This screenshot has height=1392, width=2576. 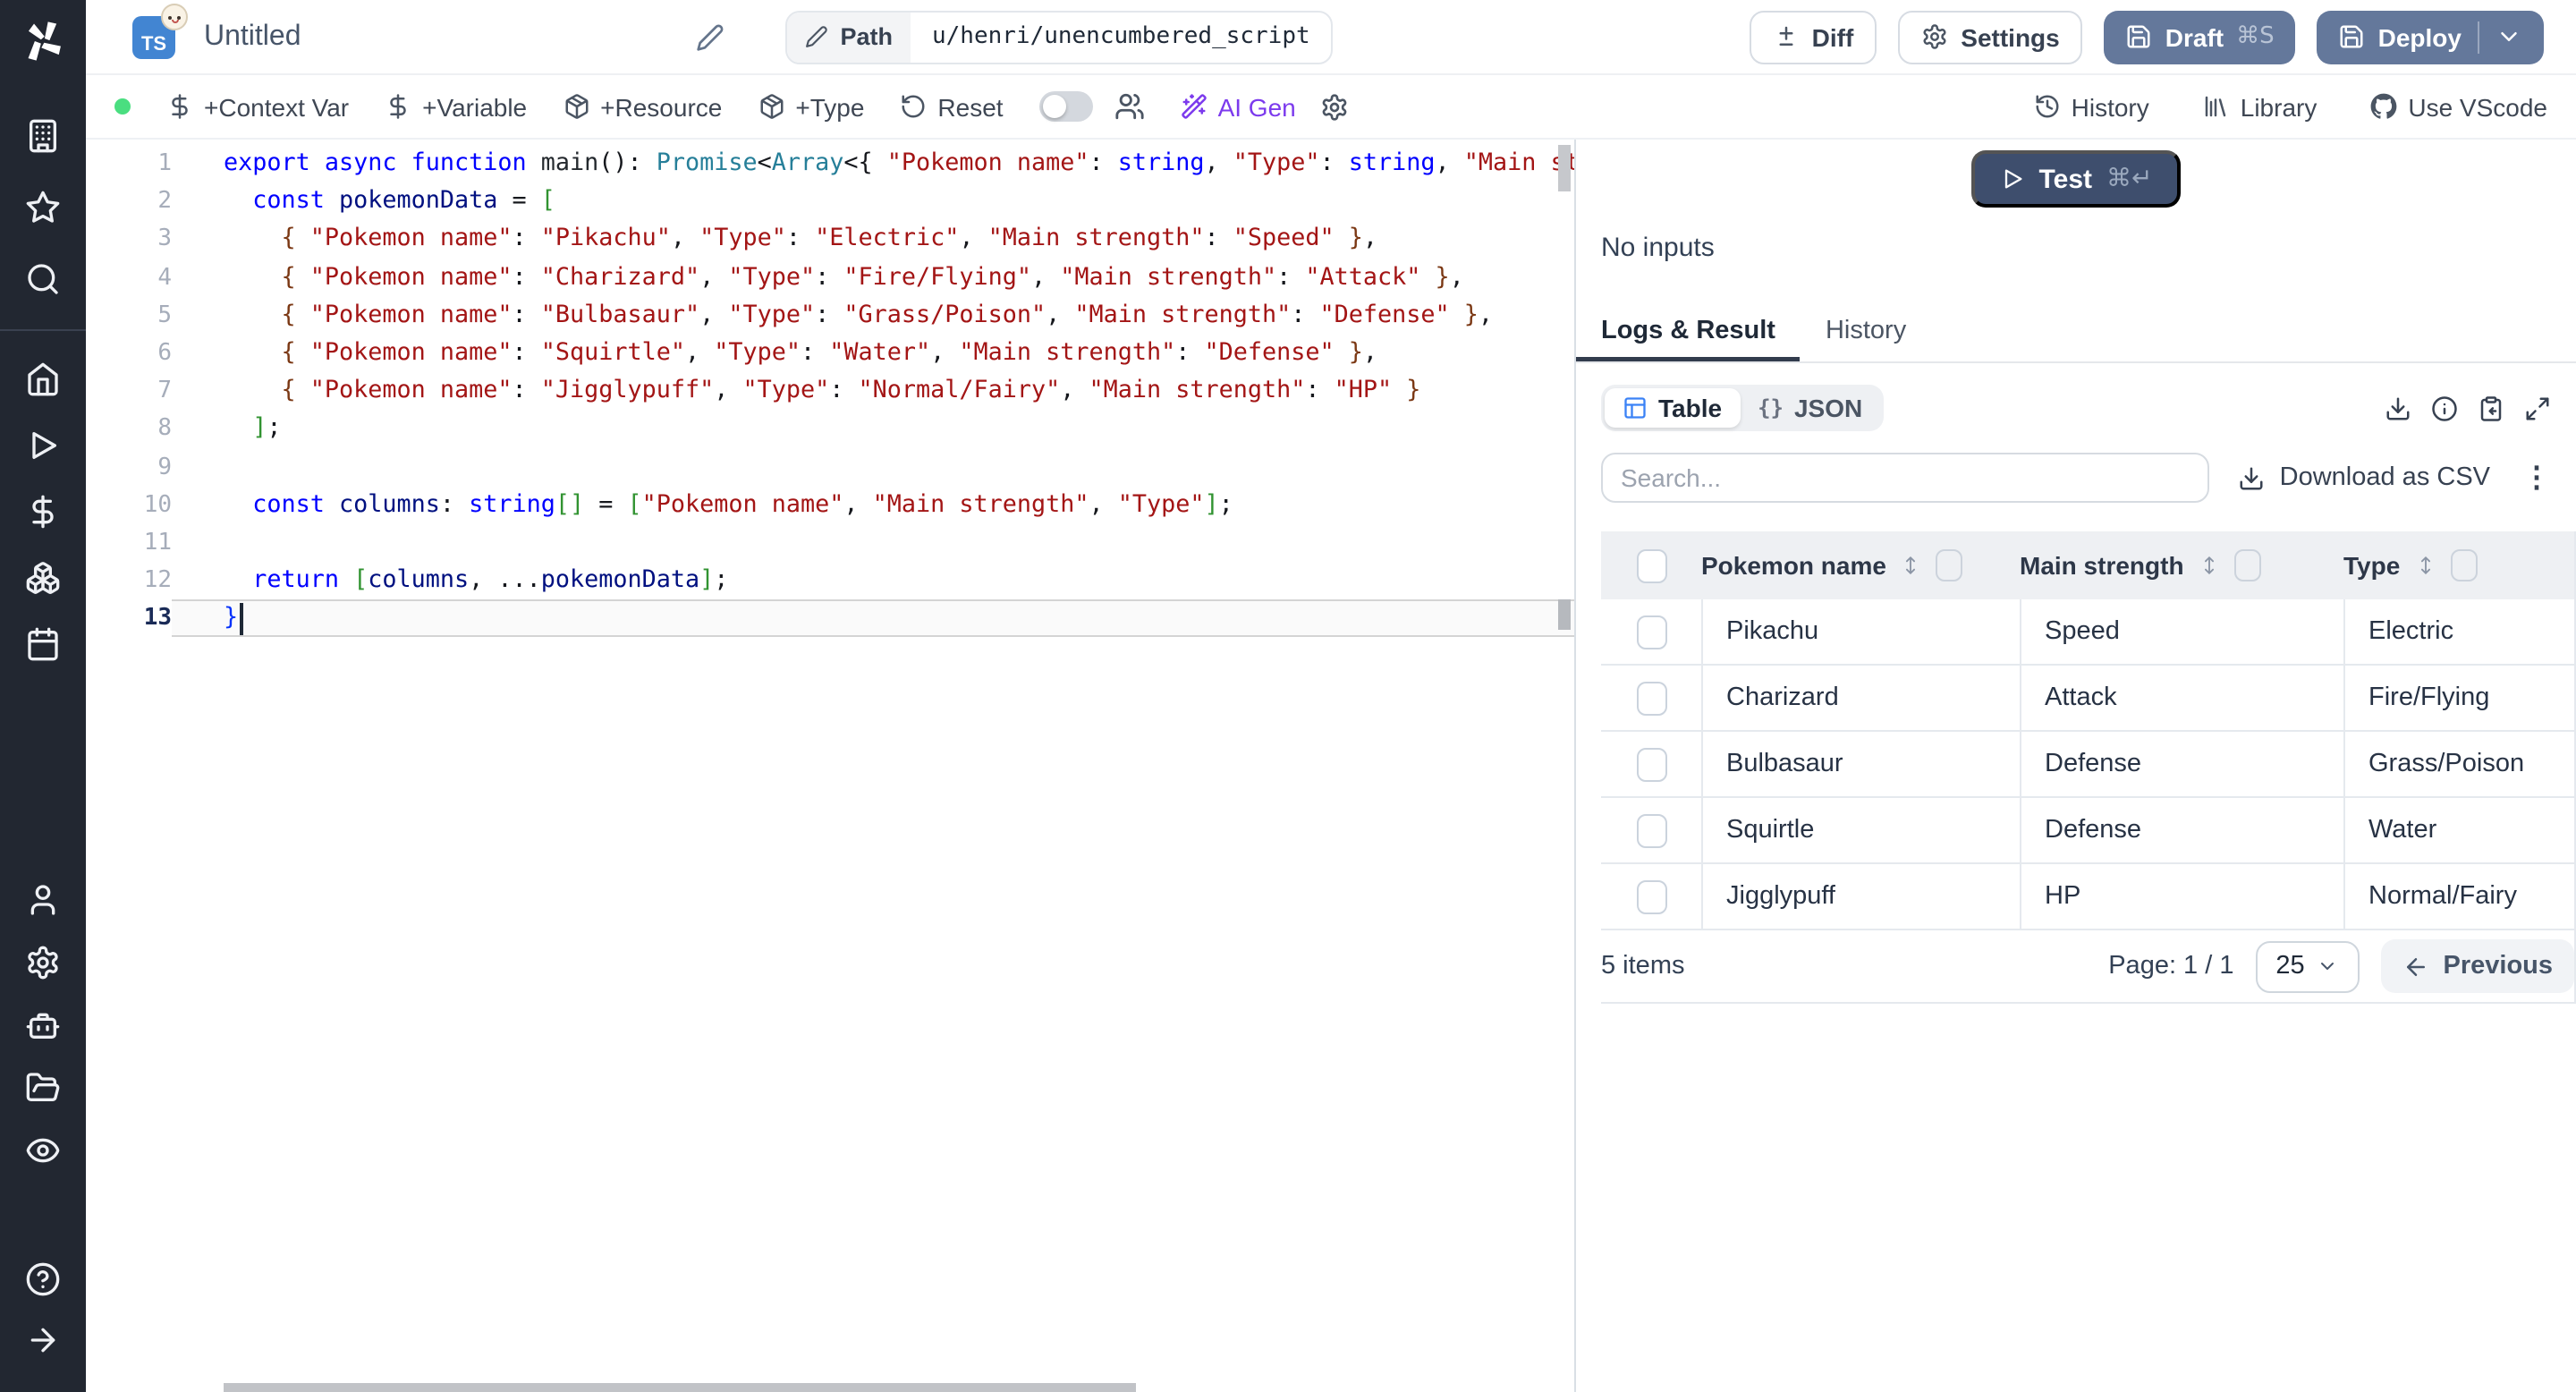 What do you see at coordinates (43, 445) in the screenshot?
I see `sidebar-item-play-icon` at bounding box center [43, 445].